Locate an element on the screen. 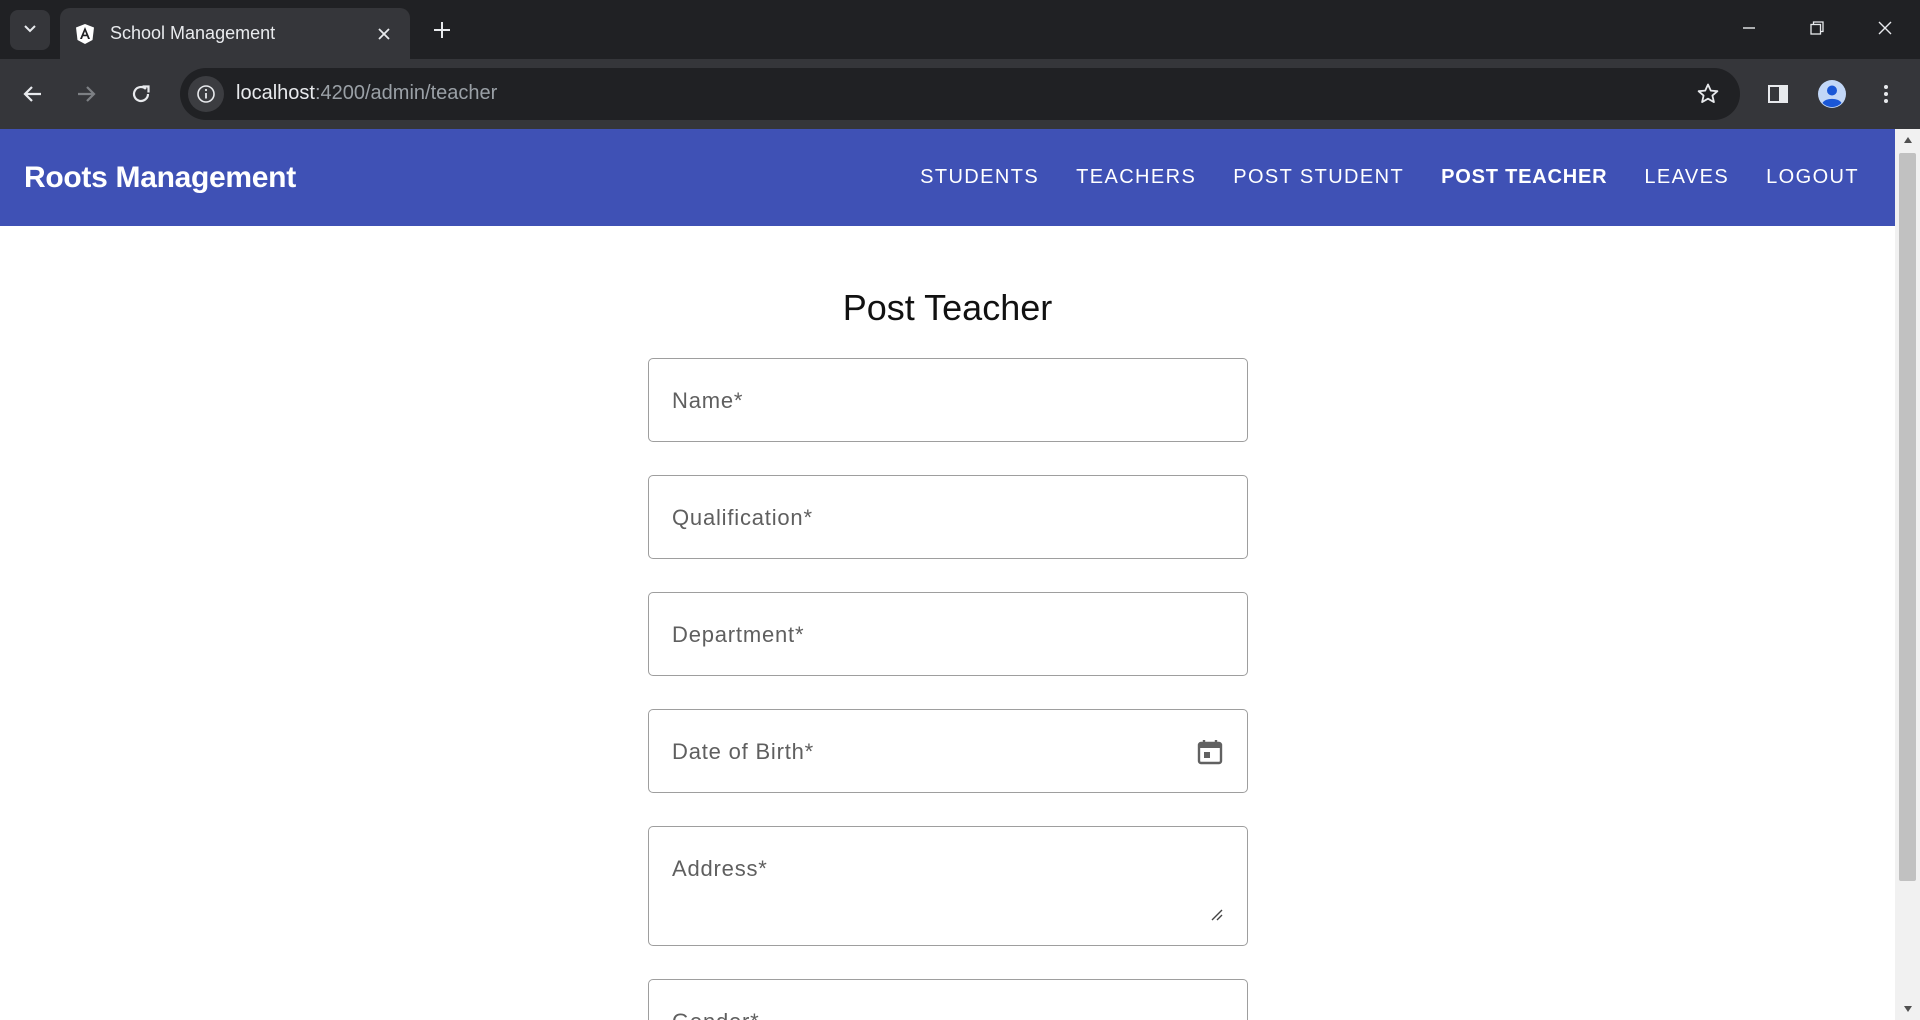 This screenshot has width=1920, height=1020. calendar-icon is located at coordinates (1210, 752).